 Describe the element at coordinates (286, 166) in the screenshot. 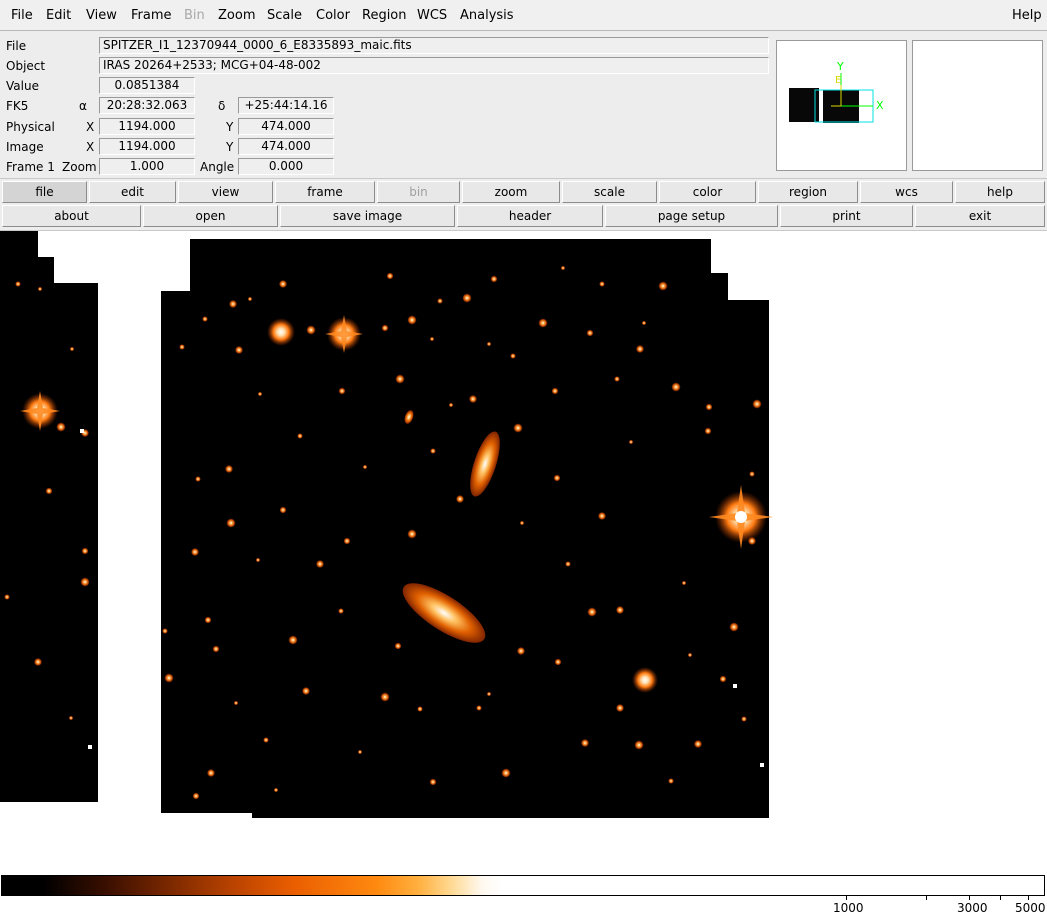

I see `angle-field: 0.000` at that location.